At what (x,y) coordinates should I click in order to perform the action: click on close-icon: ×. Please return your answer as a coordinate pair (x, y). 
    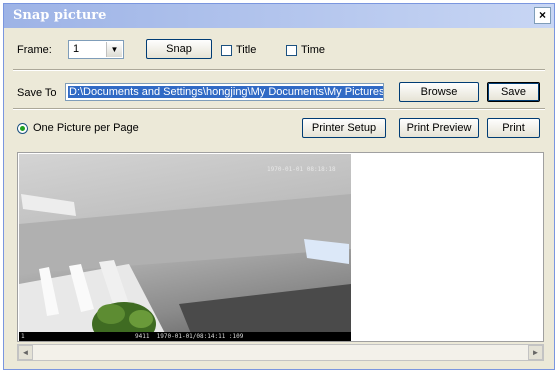
    Looking at the image, I should click on (542, 15).